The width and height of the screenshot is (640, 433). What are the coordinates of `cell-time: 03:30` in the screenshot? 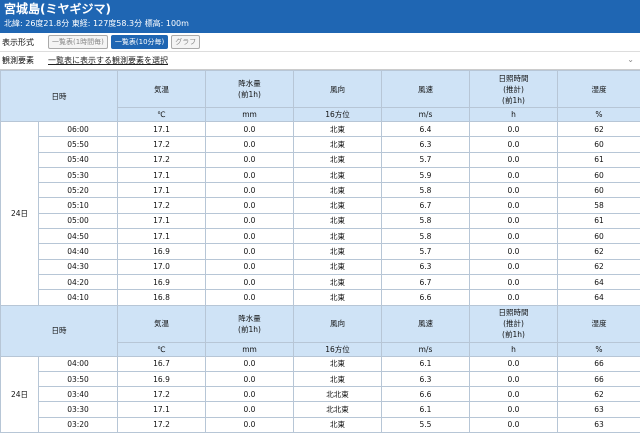 It's located at (78, 409).